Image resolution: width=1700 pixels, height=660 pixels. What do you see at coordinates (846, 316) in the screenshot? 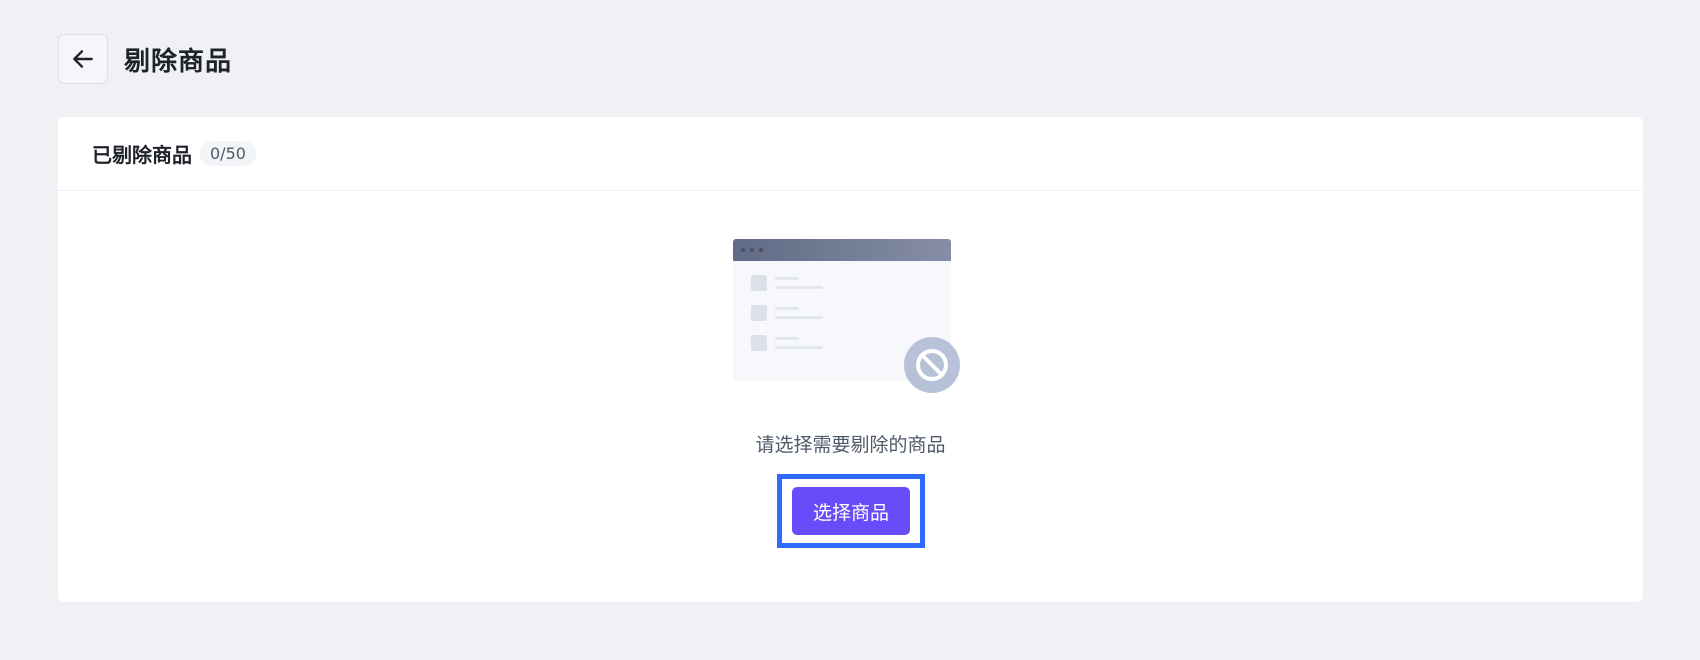
I see `empty-list-illustration` at bounding box center [846, 316].